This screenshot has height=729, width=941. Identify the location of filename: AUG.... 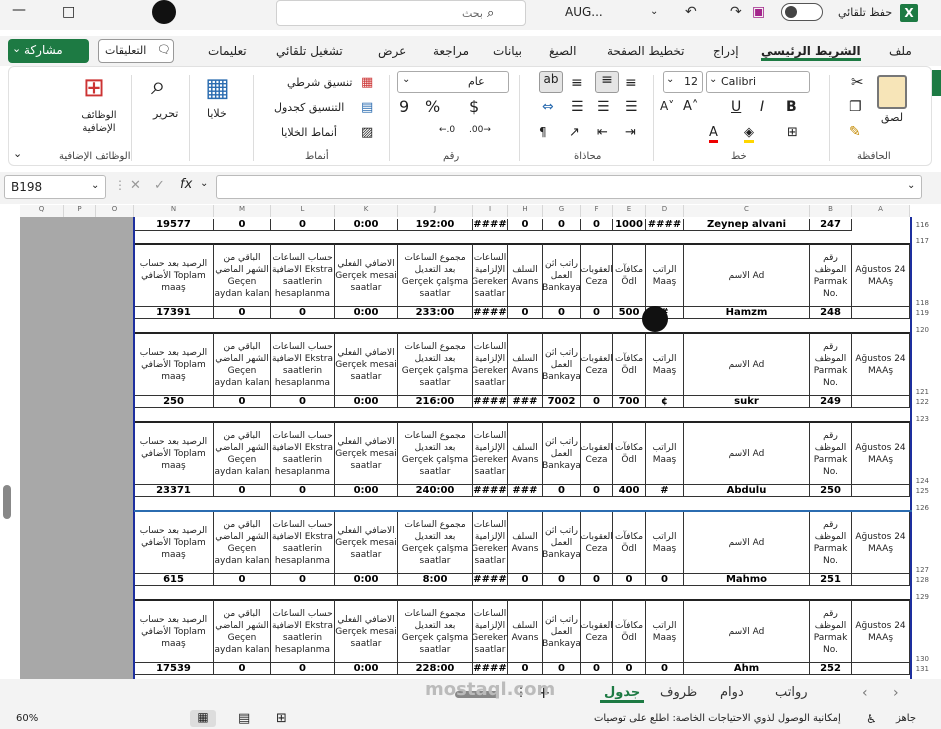
(584, 12).